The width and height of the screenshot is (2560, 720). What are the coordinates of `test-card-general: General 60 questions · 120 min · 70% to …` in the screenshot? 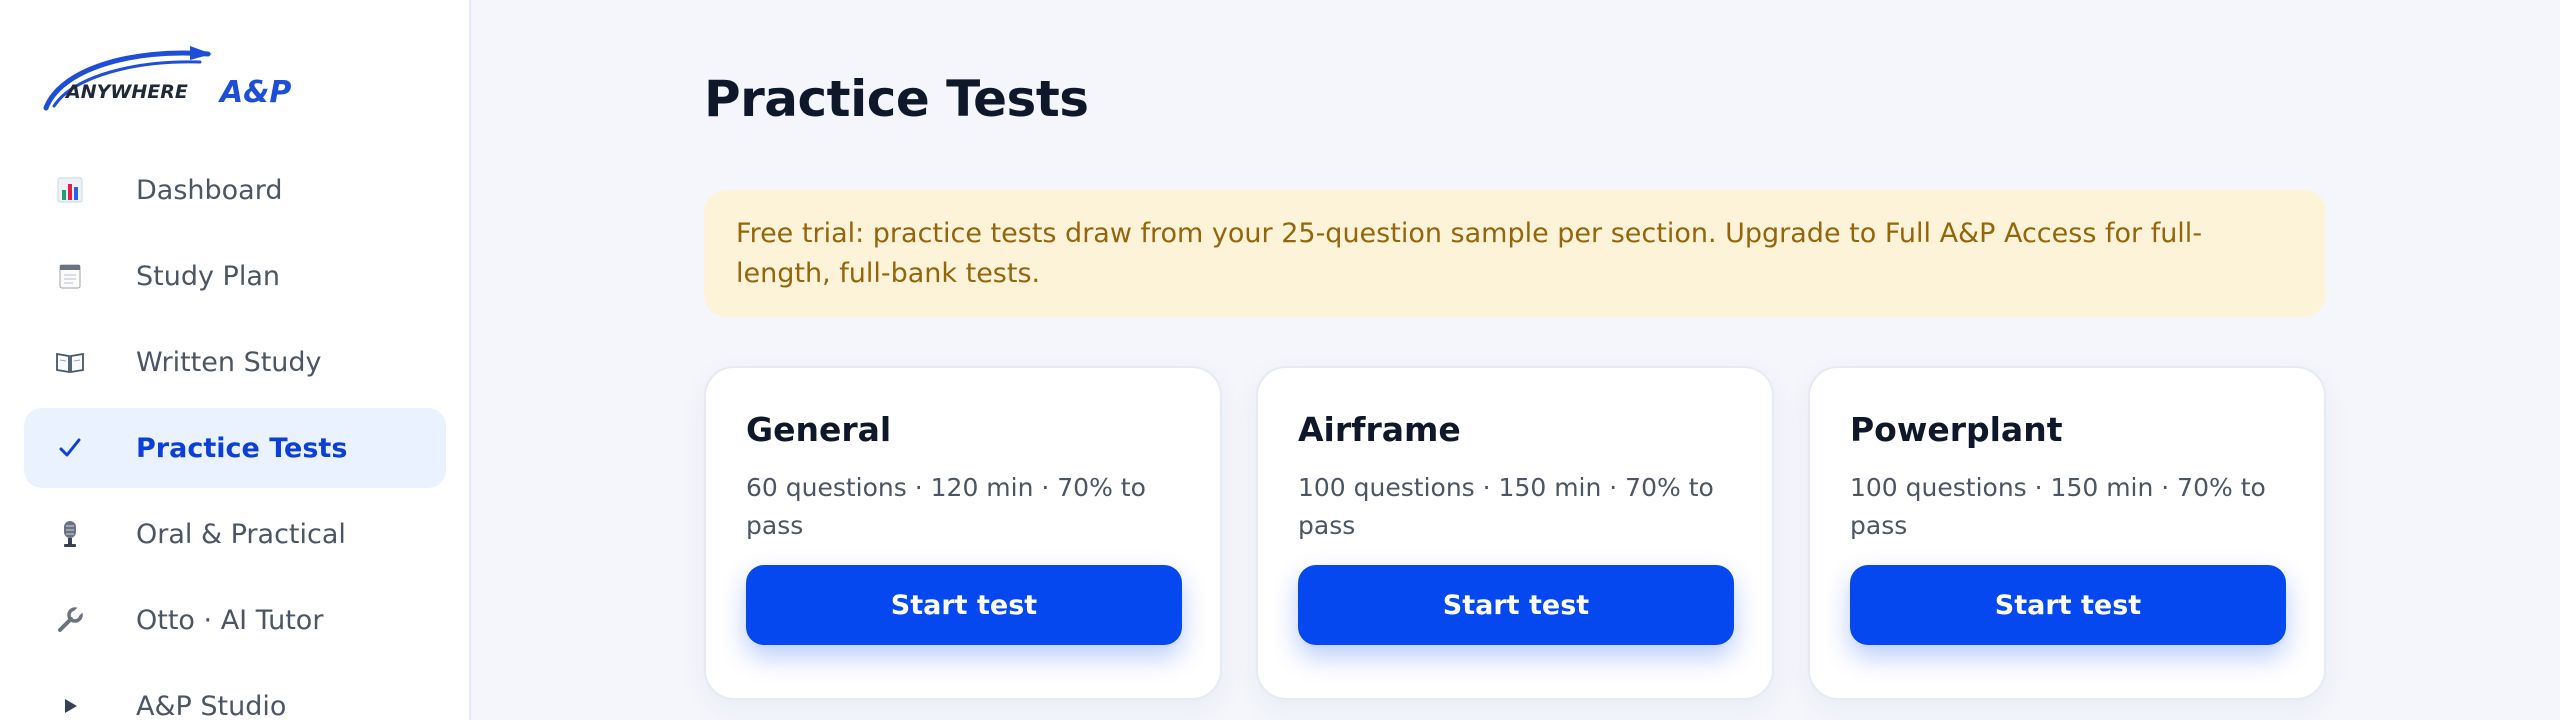 It's located at (963, 533).